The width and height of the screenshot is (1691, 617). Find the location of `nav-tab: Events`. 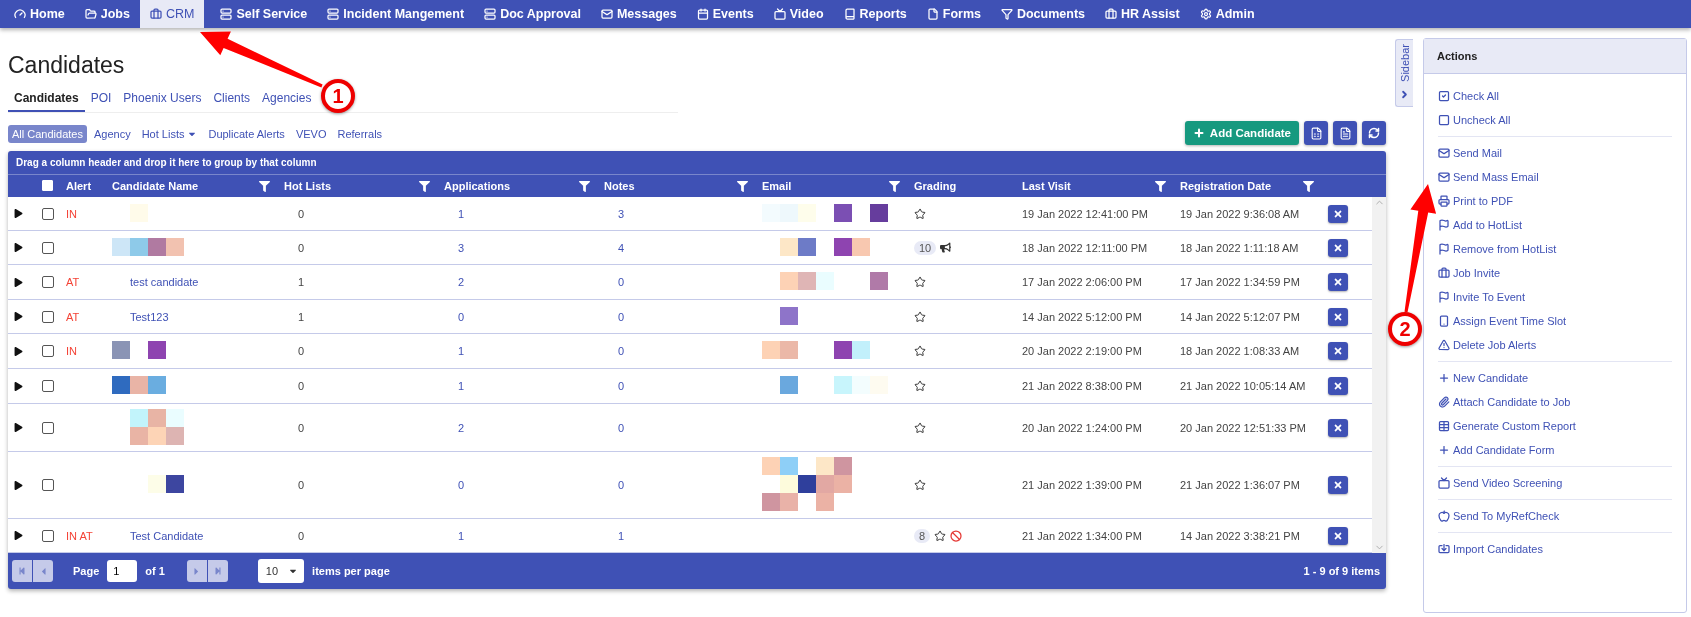

nav-tab: Events is located at coordinates (725, 14).